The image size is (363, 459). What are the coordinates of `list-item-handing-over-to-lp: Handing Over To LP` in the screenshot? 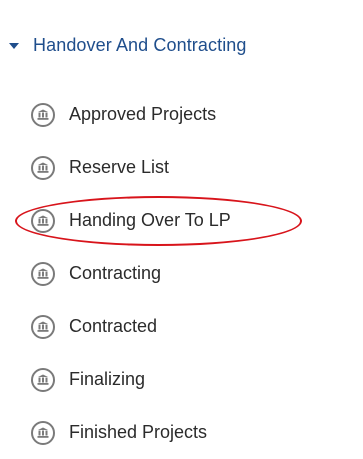 It's located at (158, 220).